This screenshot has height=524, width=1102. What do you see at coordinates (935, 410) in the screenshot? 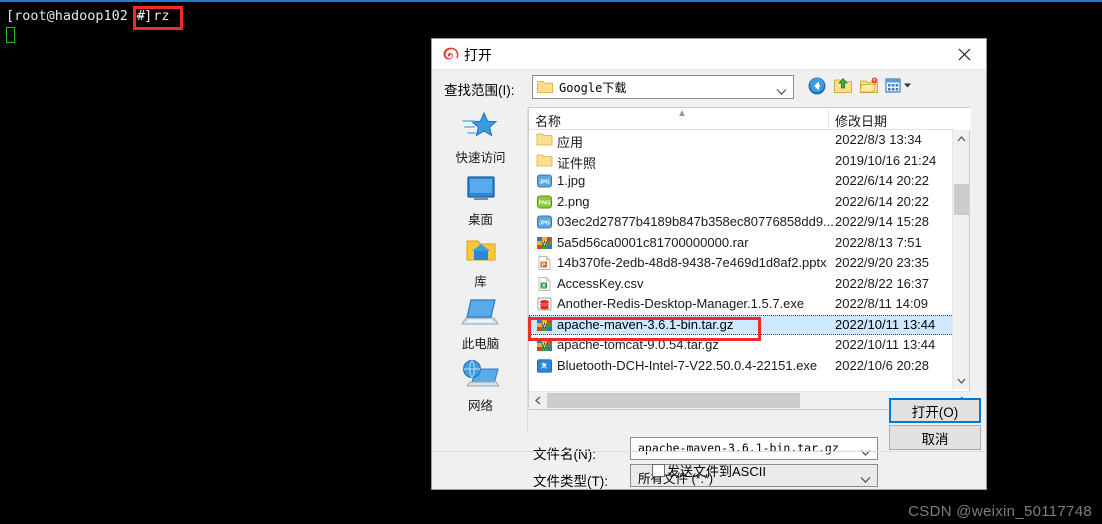
I see `open-button: 打开(O)` at bounding box center [935, 410].